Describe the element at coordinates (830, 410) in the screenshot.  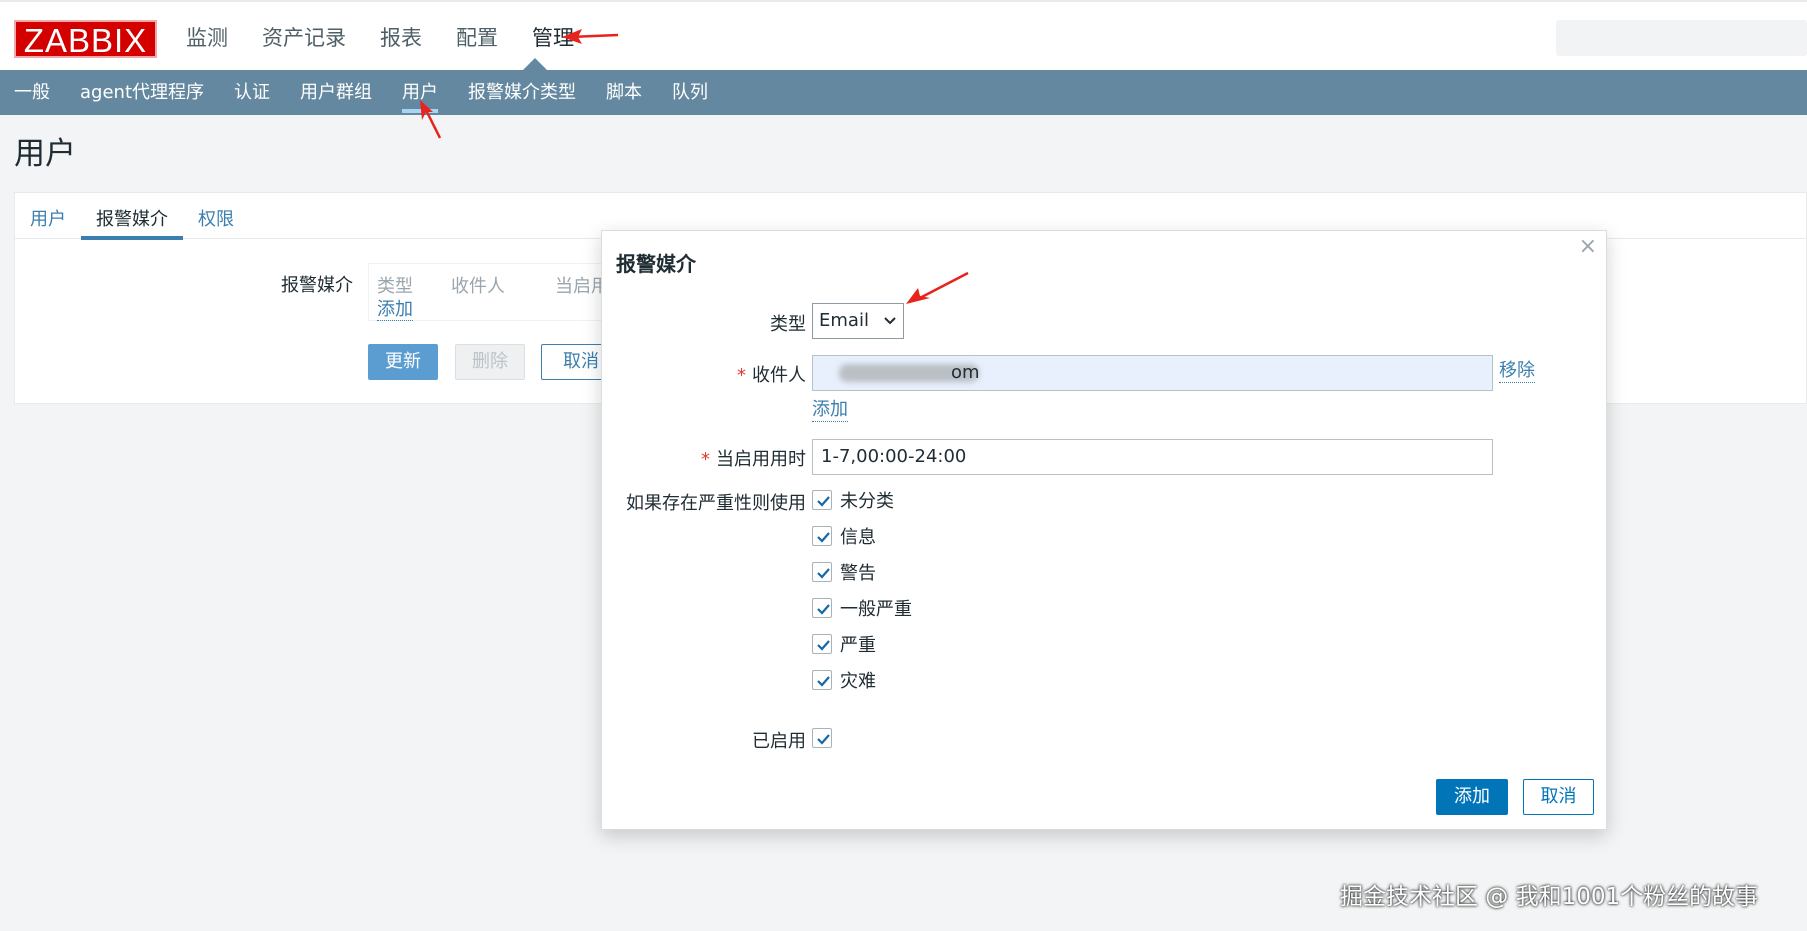
I see `add-recipient-link: 添加` at that location.